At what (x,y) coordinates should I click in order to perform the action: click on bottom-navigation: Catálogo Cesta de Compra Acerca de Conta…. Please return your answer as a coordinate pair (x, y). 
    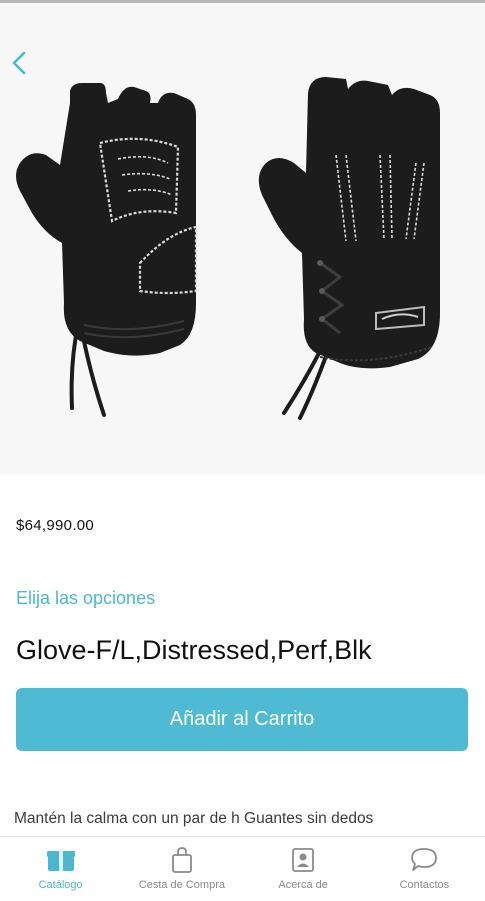
    Looking at the image, I should click on (242, 868).